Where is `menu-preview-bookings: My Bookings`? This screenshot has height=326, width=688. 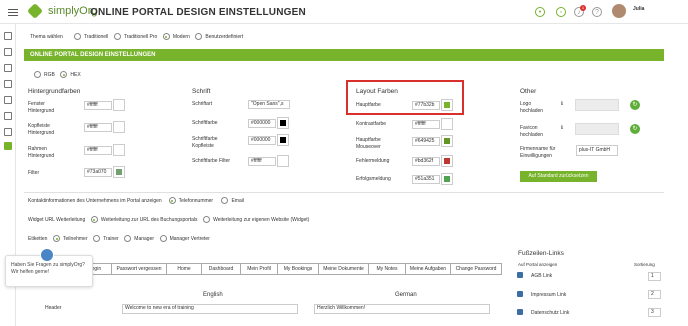 menu-preview-bookings: My Bookings is located at coordinates (298, 269).